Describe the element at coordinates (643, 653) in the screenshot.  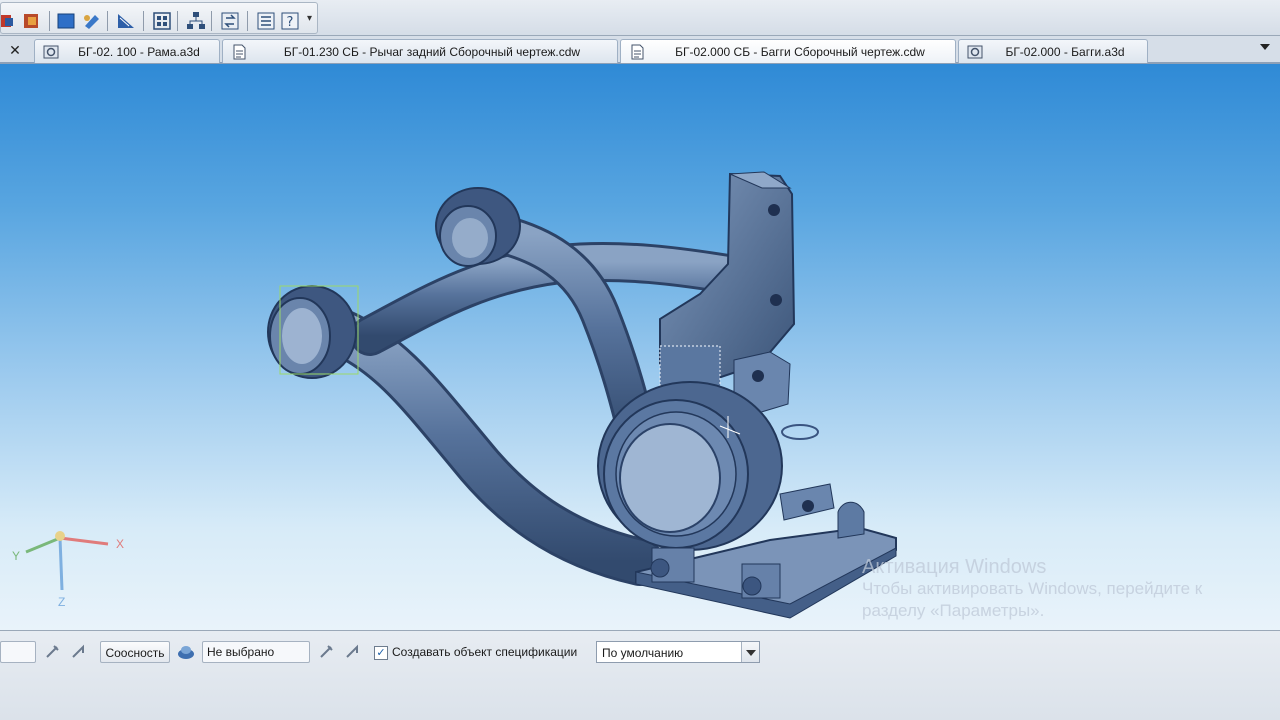
I see `style-select-value: По умолчанию` at that location.